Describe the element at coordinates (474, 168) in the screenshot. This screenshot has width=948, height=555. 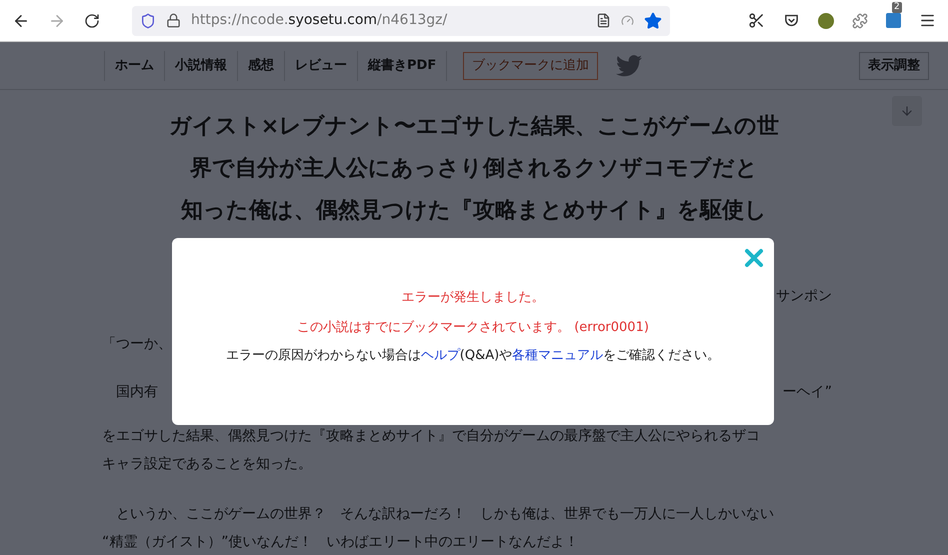
I see `novel-title: 界で自分が主人公にあっさり倒されるクソザコモブだと` at that location.